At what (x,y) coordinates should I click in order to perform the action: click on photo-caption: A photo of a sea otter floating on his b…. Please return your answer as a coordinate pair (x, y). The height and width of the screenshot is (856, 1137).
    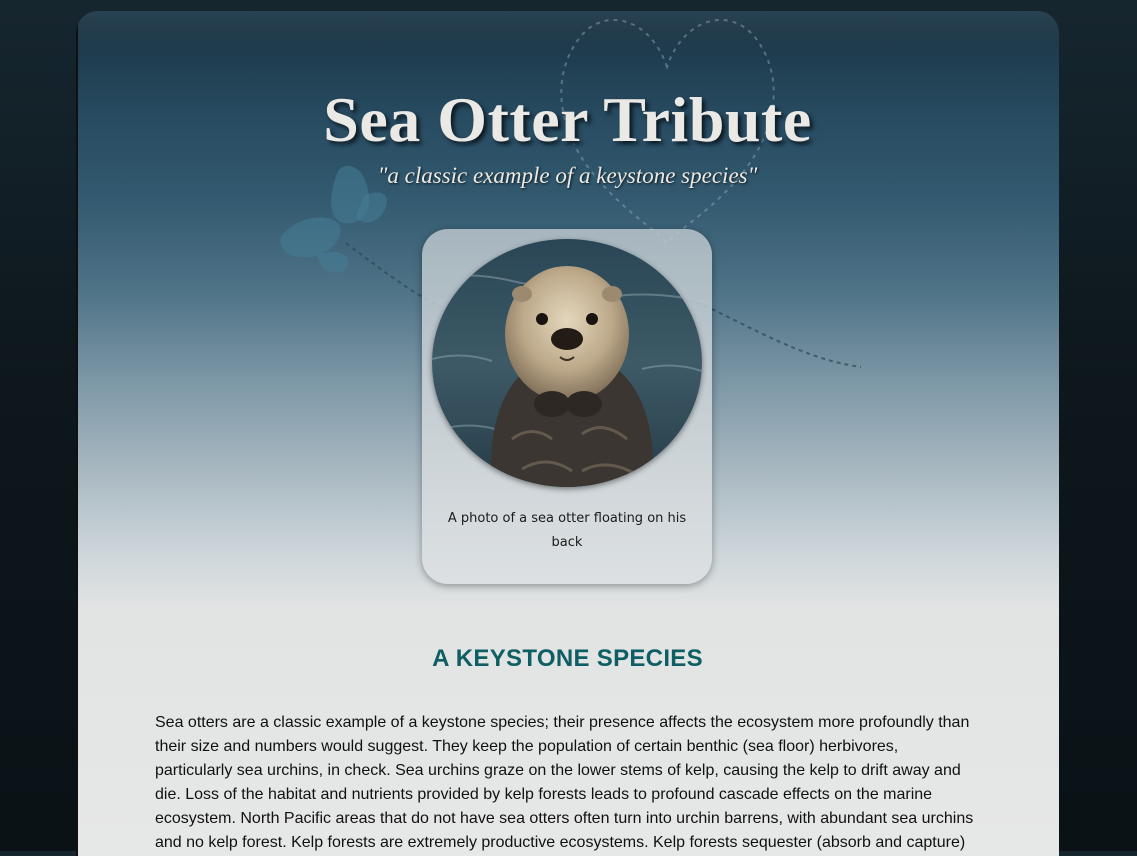
    Looking at the image, I should click on (567, 530).